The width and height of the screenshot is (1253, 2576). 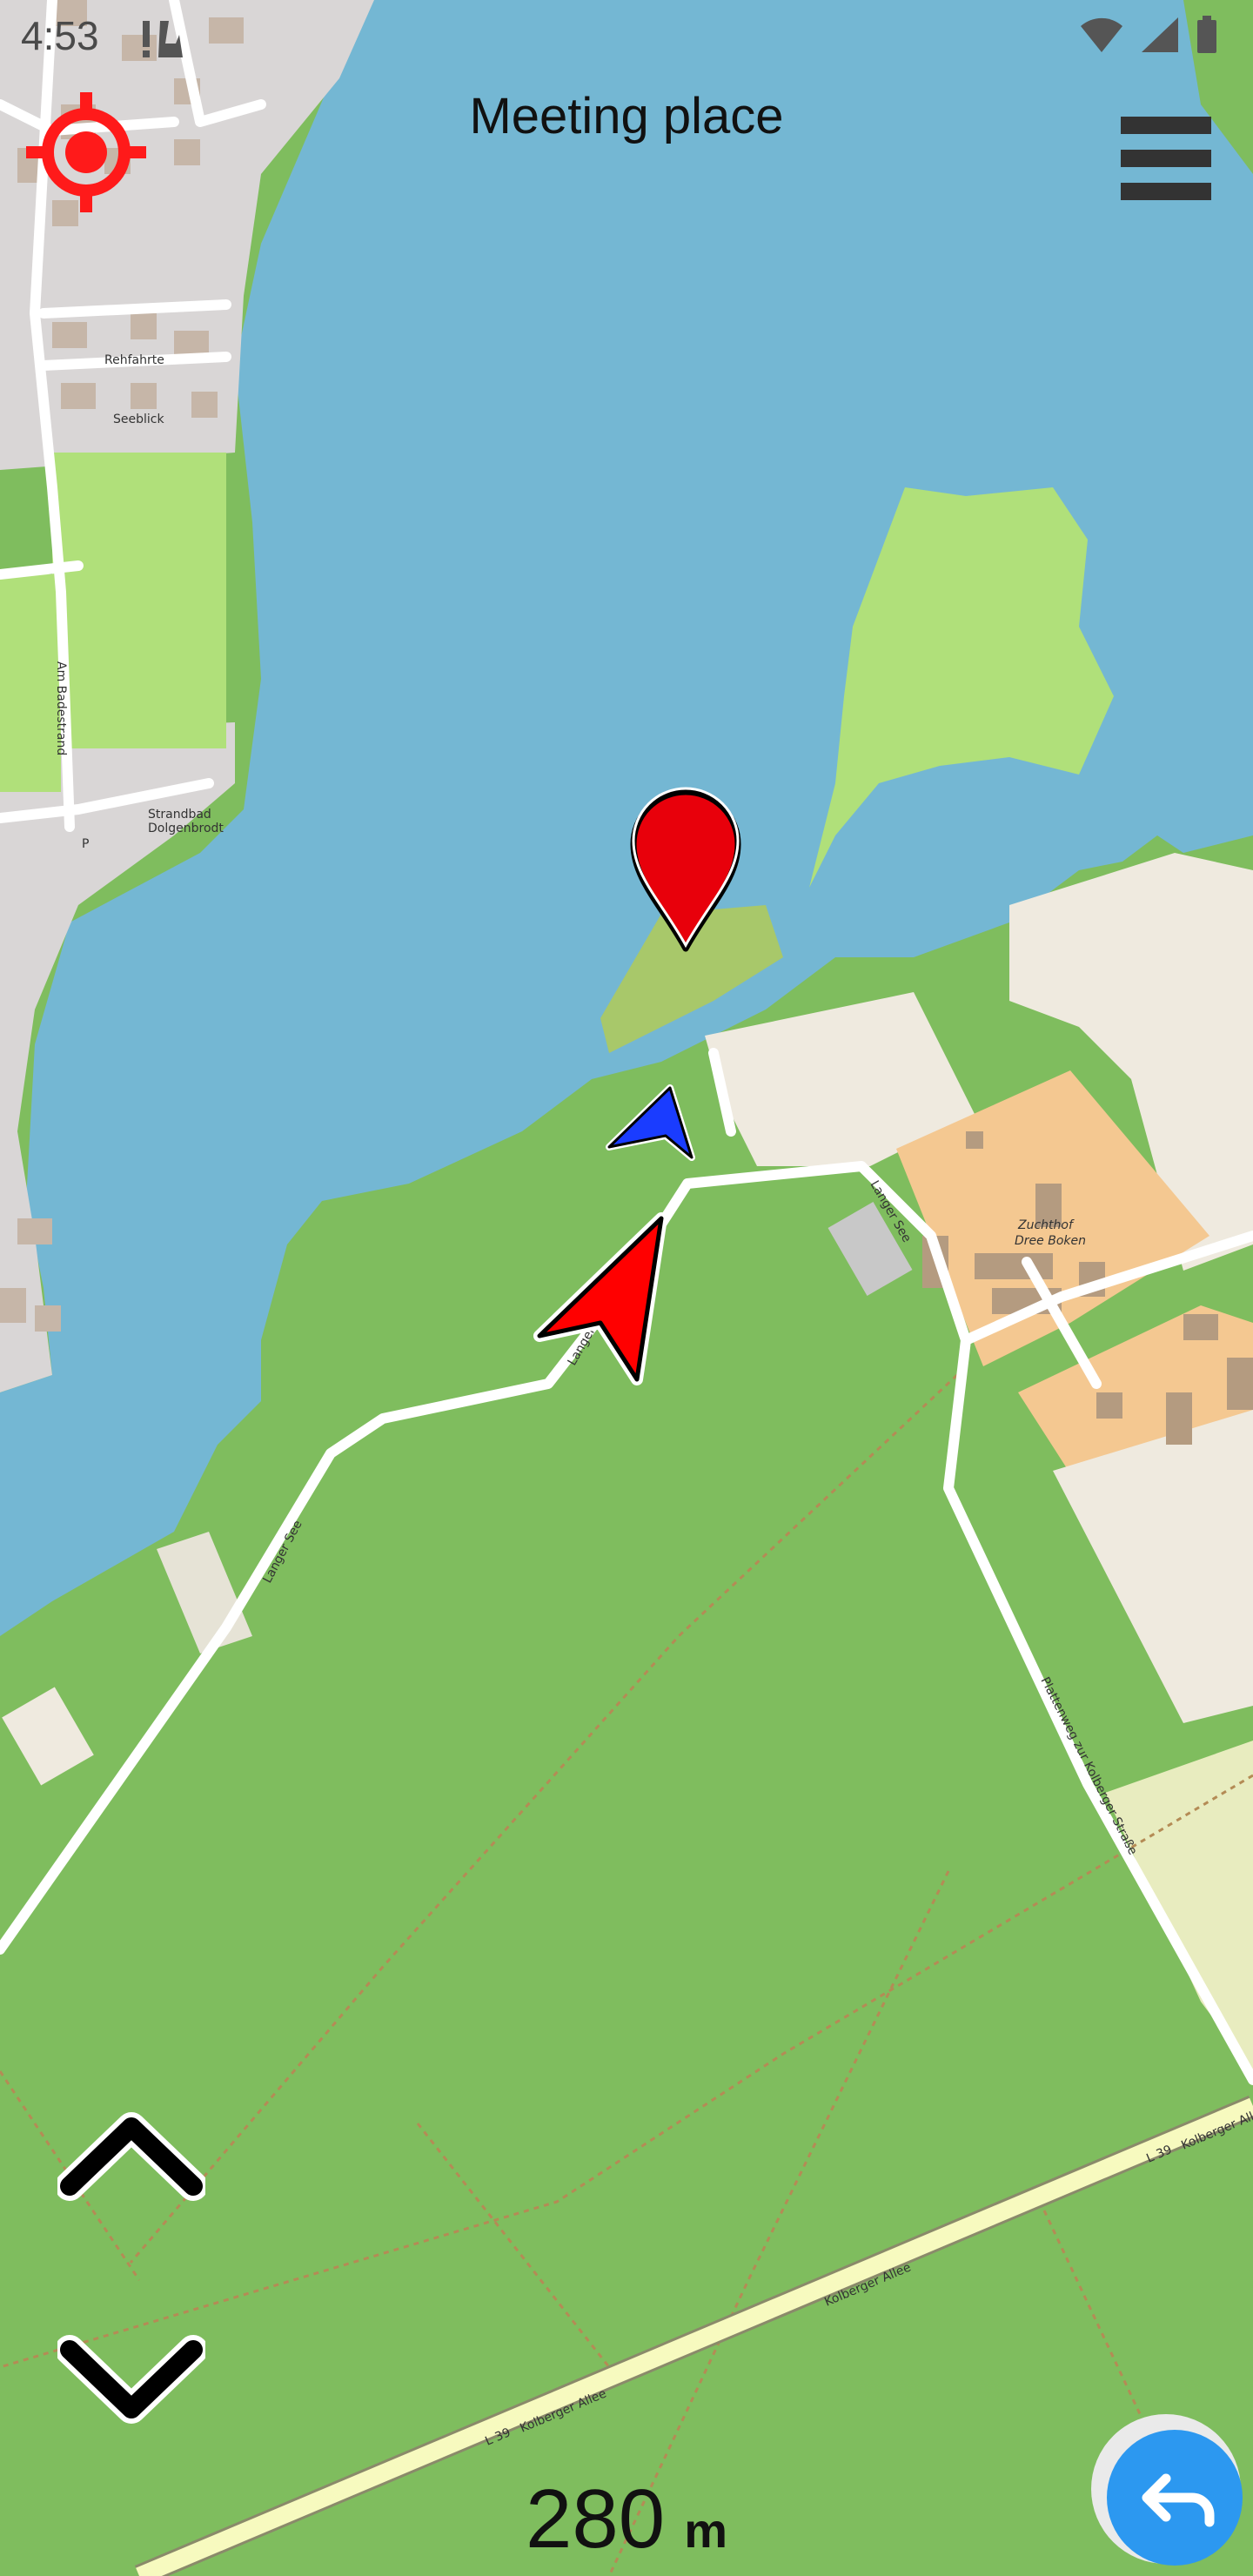 I want to click on label-dolgenbrodt: Dolgenbrodt, so click(x=186, y=829).